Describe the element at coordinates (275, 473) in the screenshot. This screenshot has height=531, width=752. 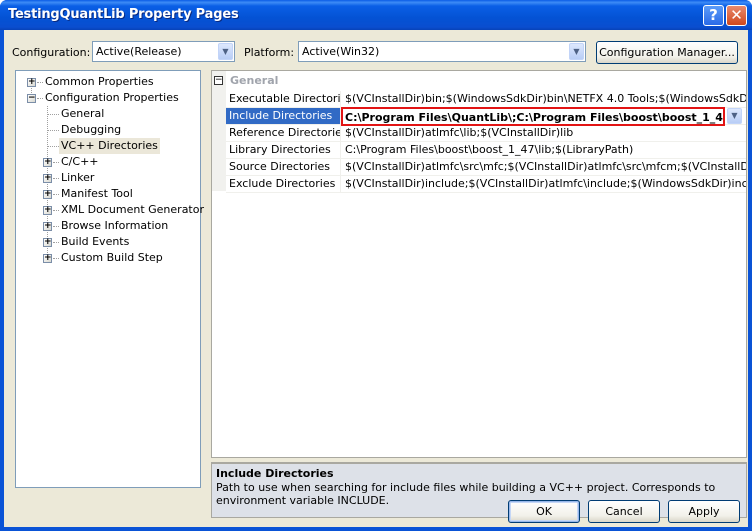
I see `description-title: Include Directories` at that location.